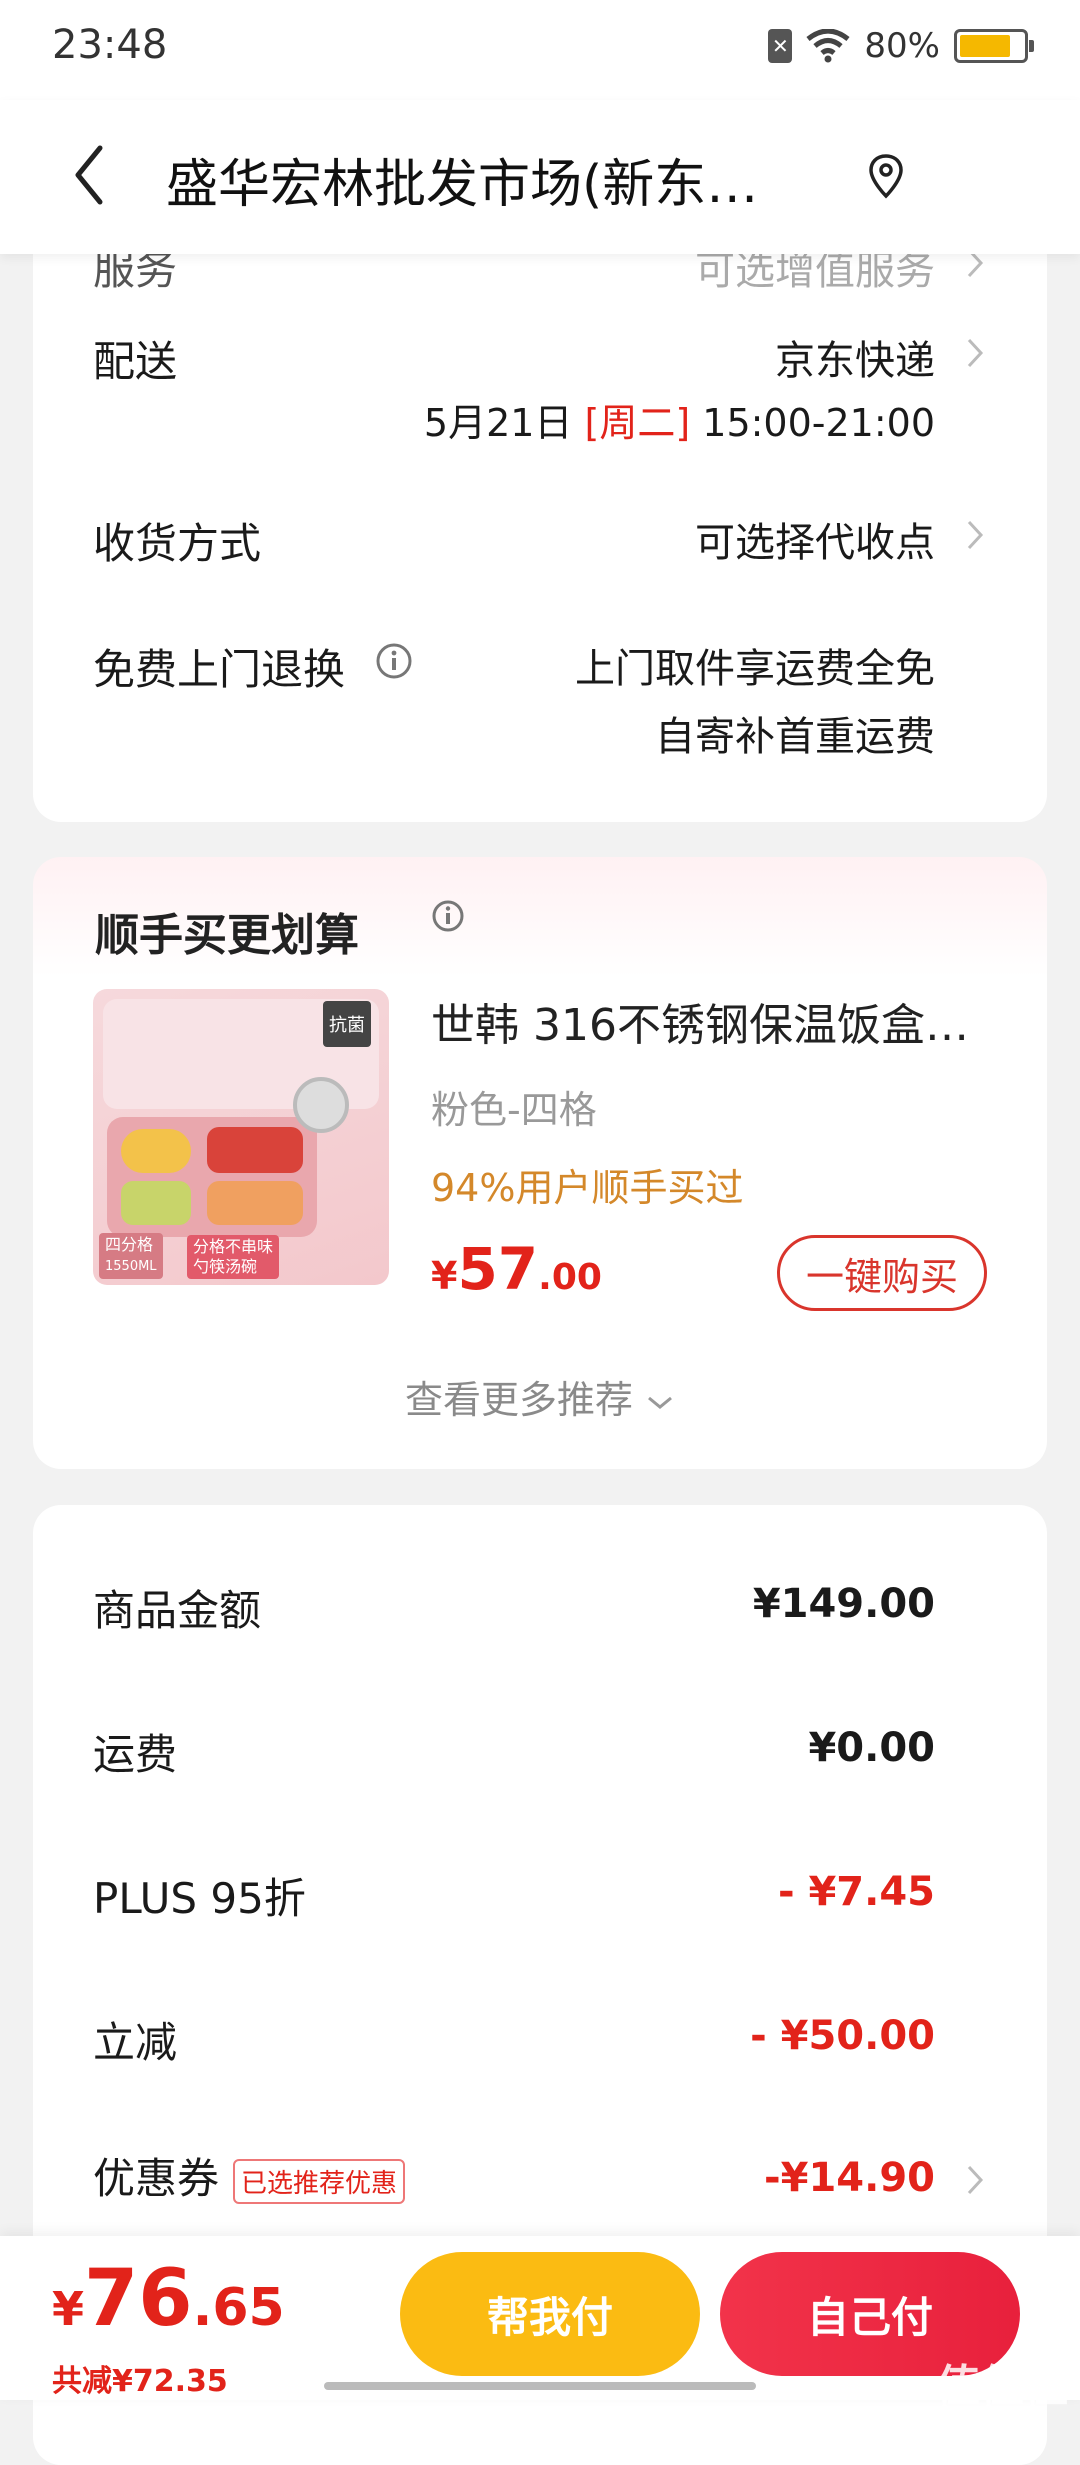 The width and height of the screenshot is (1080, 2465). Describe the element at coordinates (233, 1257) in the screenshot. I see `image-label-feature: 分格不串味 勺筷汤碗` at that location.